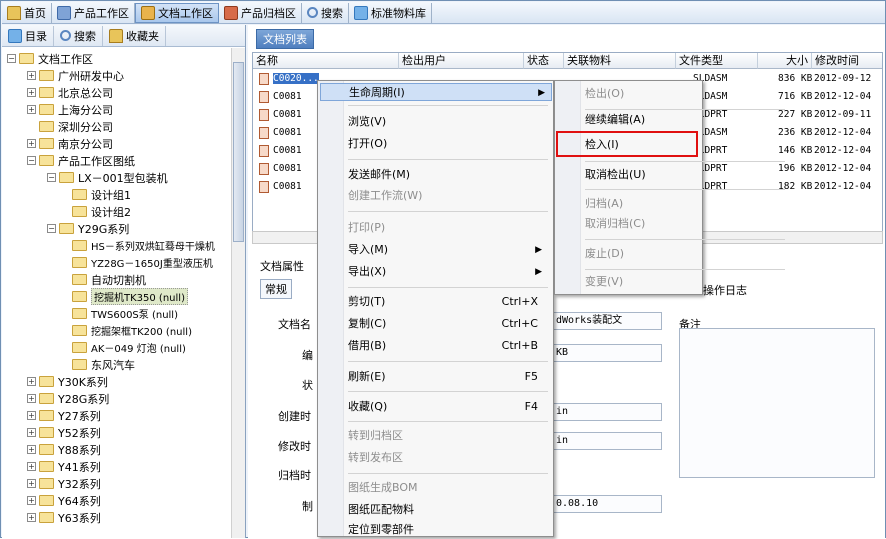  I want to click on tree-node: 挖掘架框TK200 (null), so click(132, 330).